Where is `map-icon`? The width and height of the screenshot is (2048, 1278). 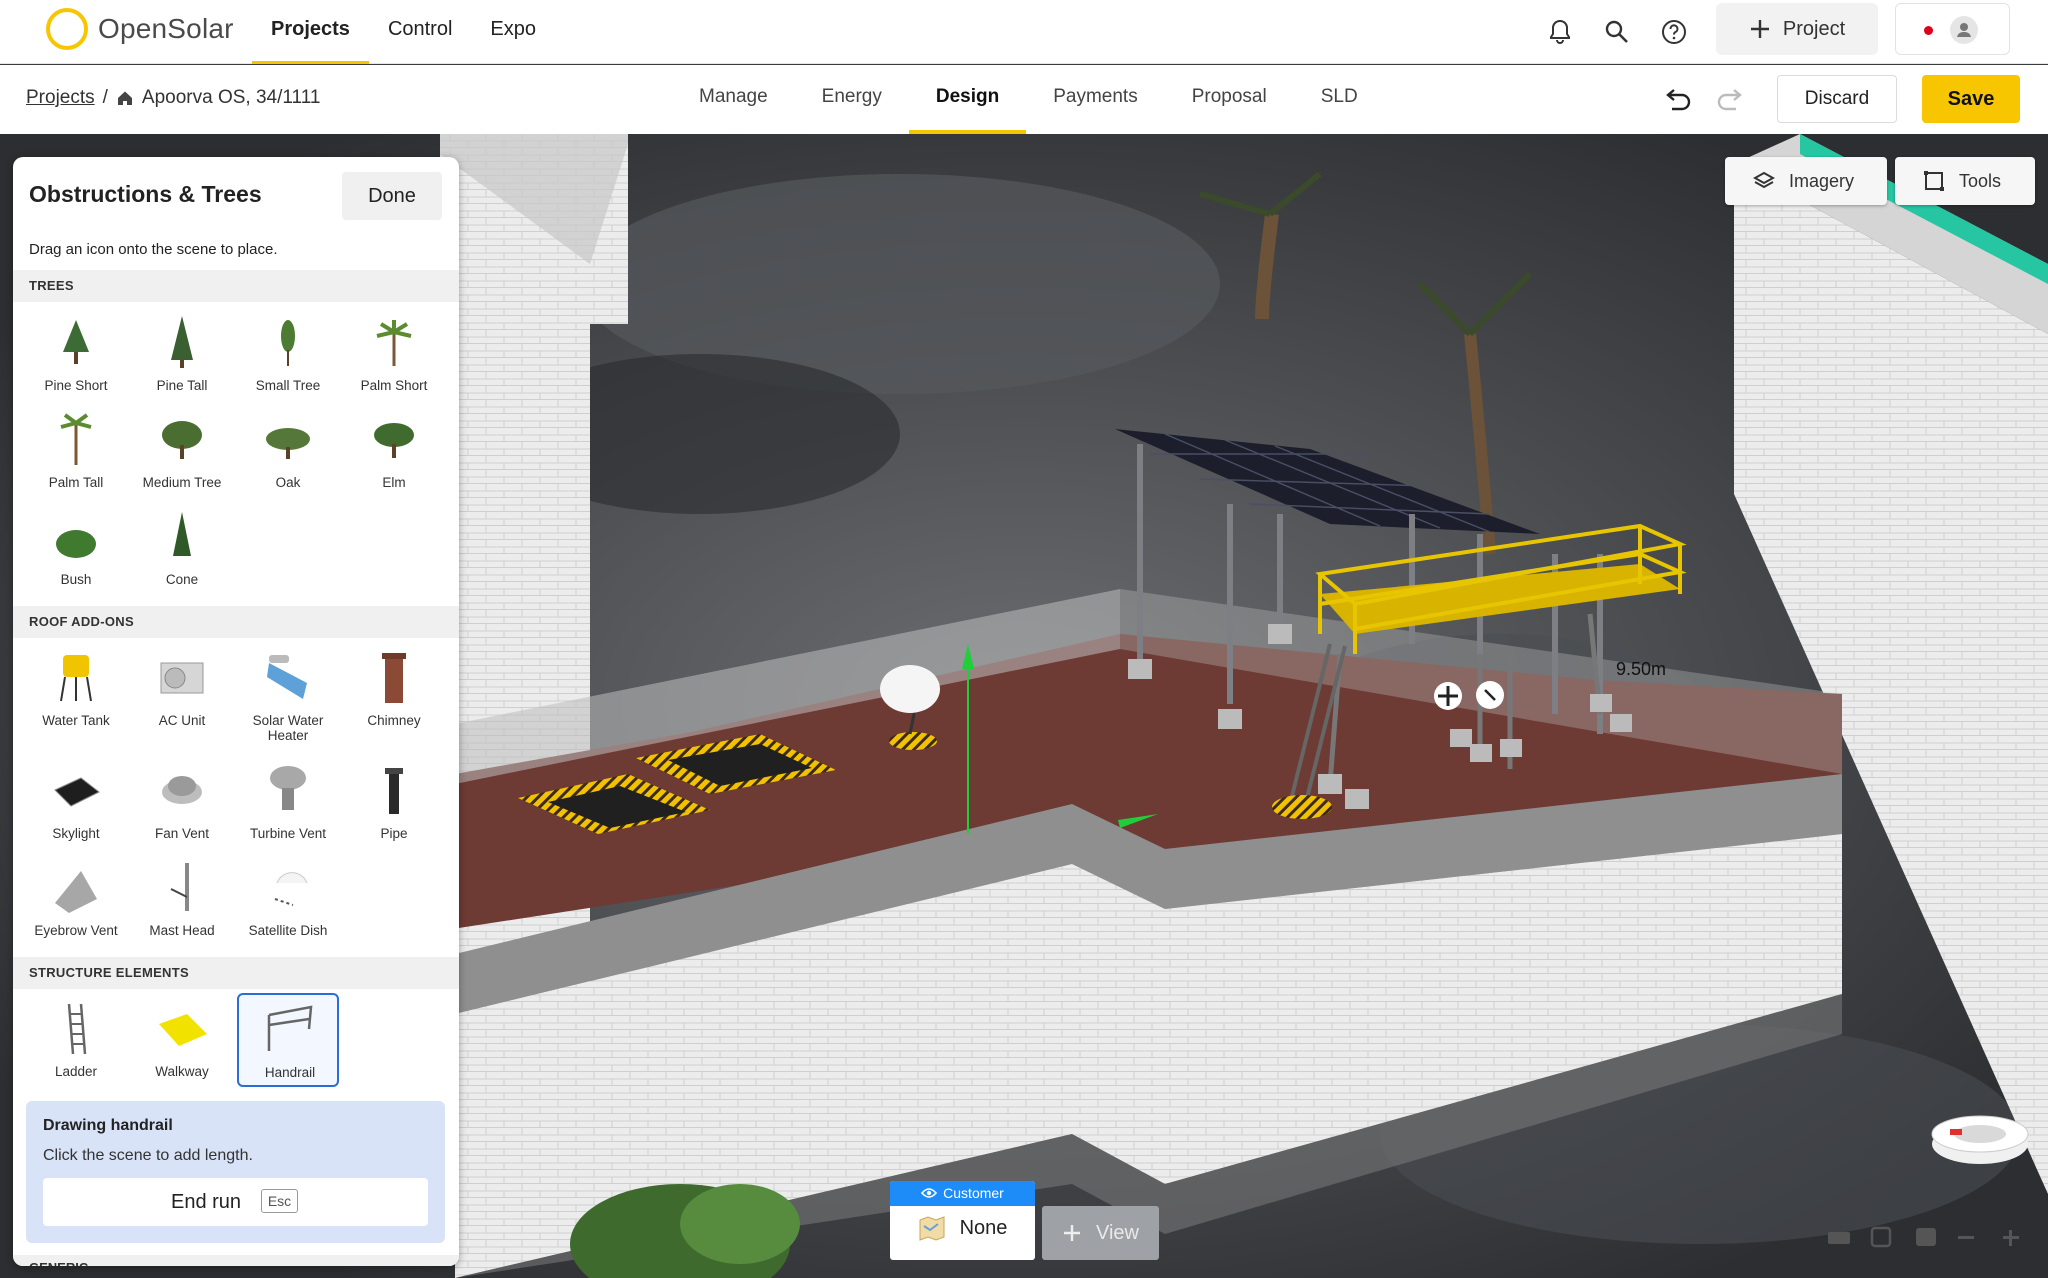
map-icon is located at coordinates (932, 1228).